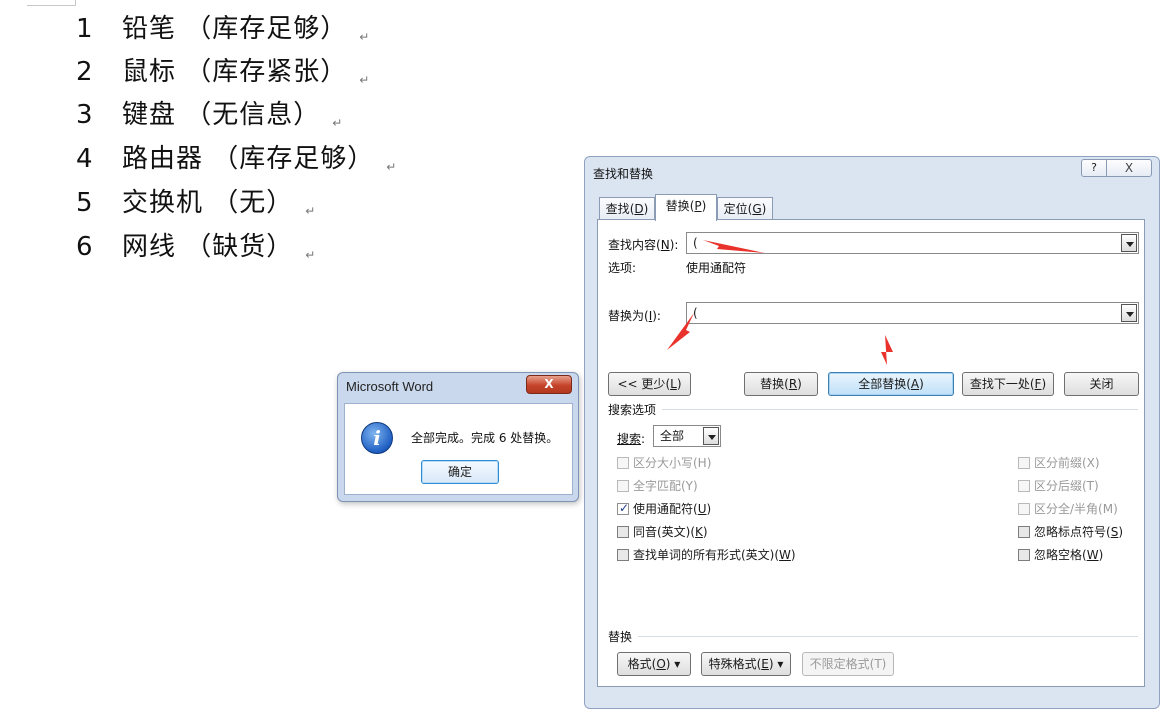  What do you see at coordinates (695, 243) in the screenshot?
I see `find-input-value: (` at bounding box center [695, 243].